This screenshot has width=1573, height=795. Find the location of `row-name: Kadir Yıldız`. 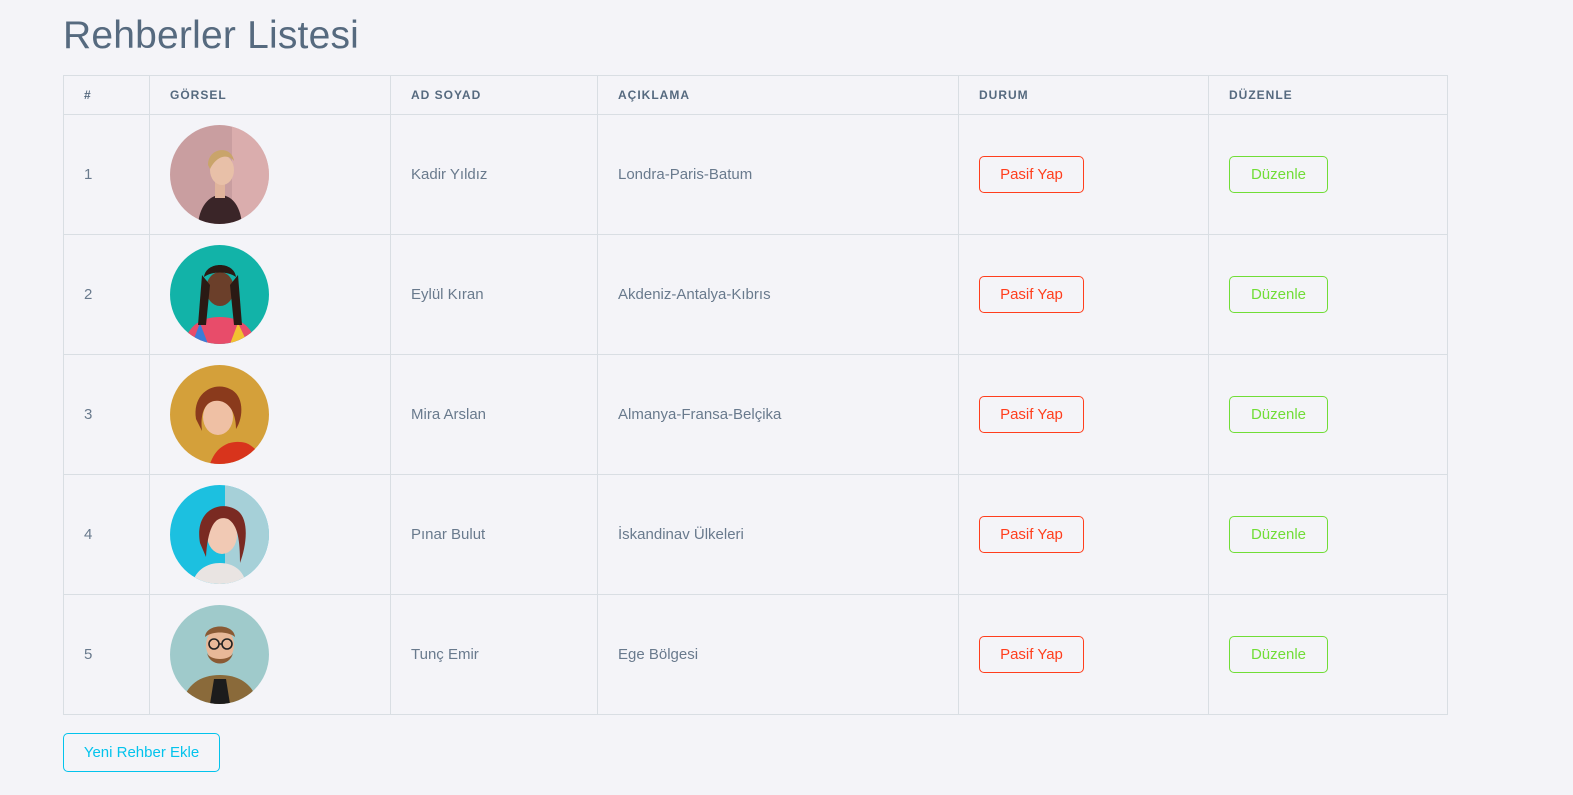

row-name: Kadir Yıldız is located at coordinates (494, 174).